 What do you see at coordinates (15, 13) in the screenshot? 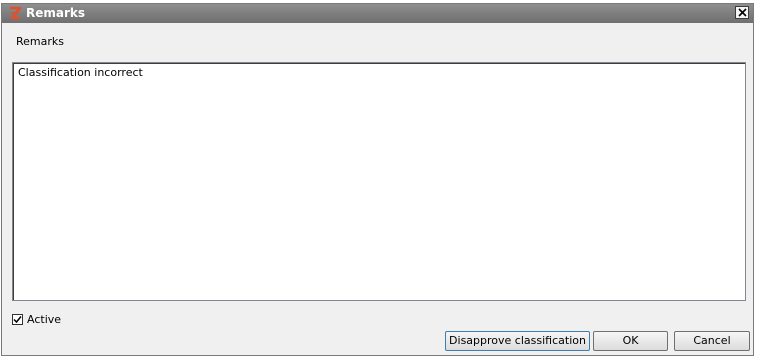
I see `app-logo-icon` at bounding box center [15, 13].